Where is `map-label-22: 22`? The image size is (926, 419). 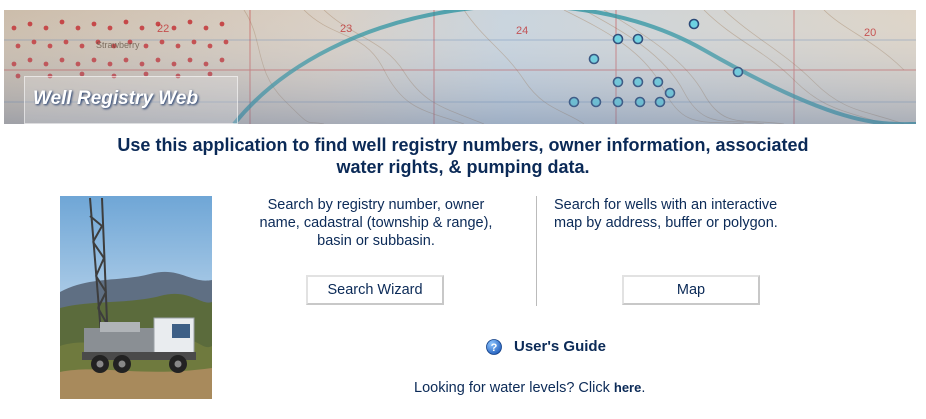 map-label-22: 22 is located at coordinates (163, 29).